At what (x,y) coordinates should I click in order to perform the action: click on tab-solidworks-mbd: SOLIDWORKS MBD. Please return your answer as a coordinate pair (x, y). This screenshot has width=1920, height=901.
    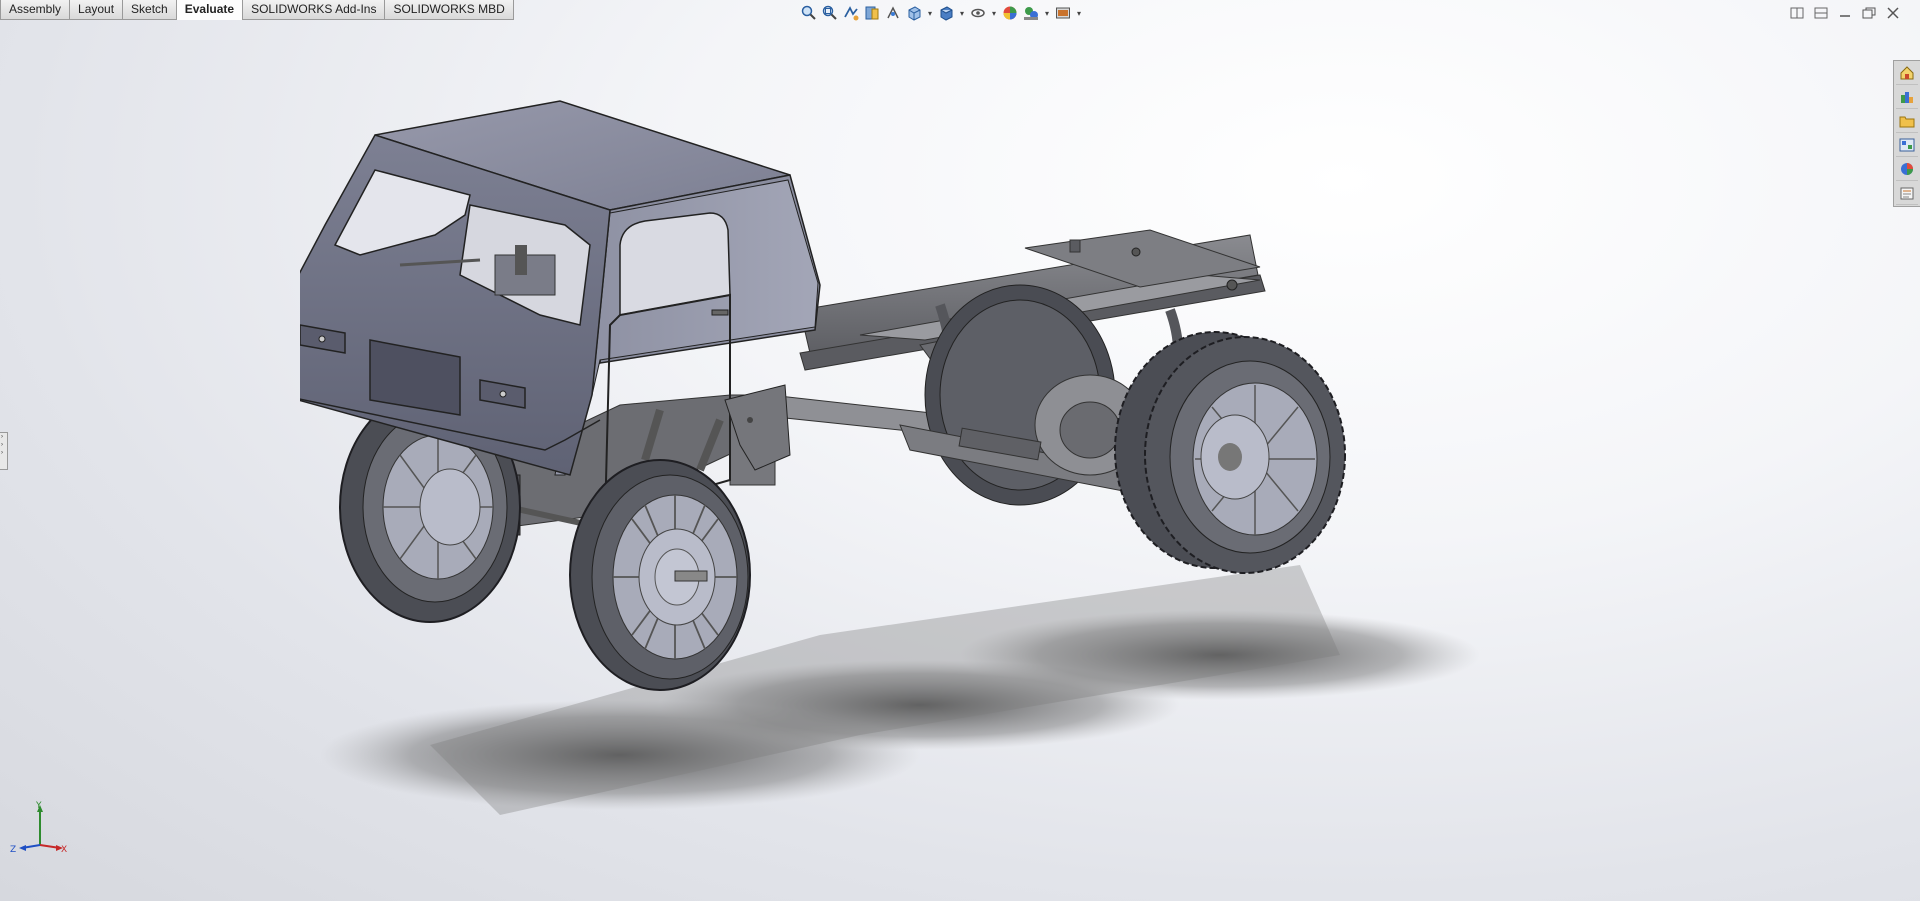
    Looking at the image, I should click on (449, 10).